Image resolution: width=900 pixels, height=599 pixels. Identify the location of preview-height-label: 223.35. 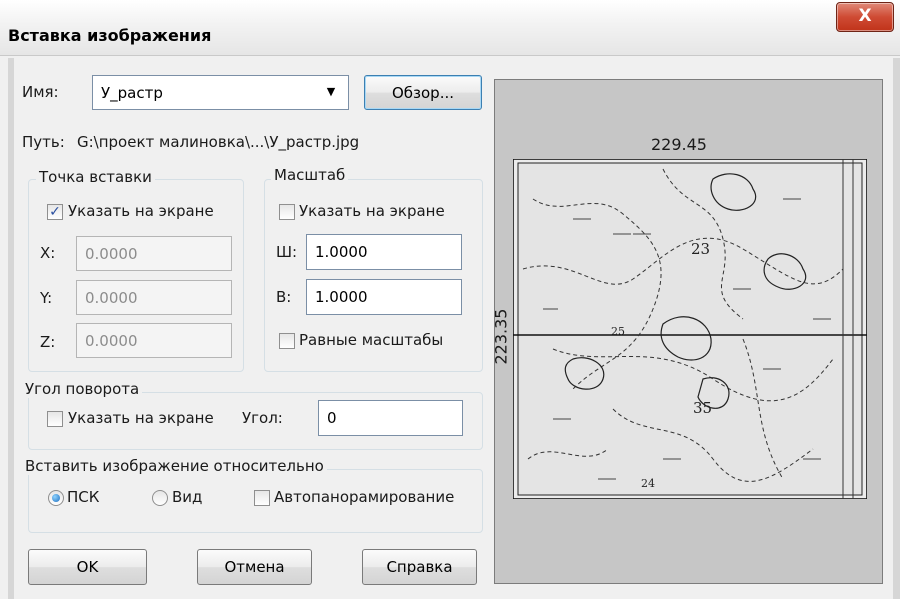
(501, 336).